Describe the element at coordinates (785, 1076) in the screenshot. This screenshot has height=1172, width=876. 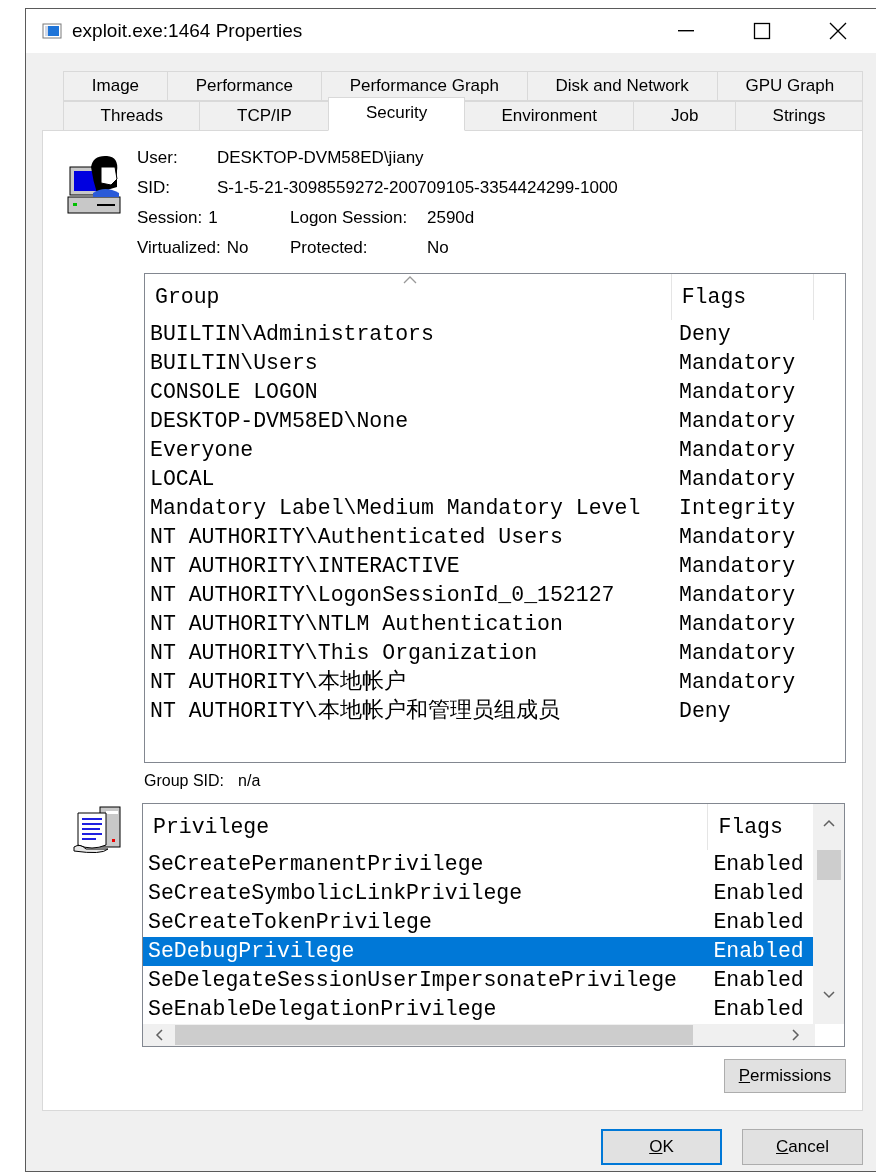
I see `permissions-button: Permissions` at that location.